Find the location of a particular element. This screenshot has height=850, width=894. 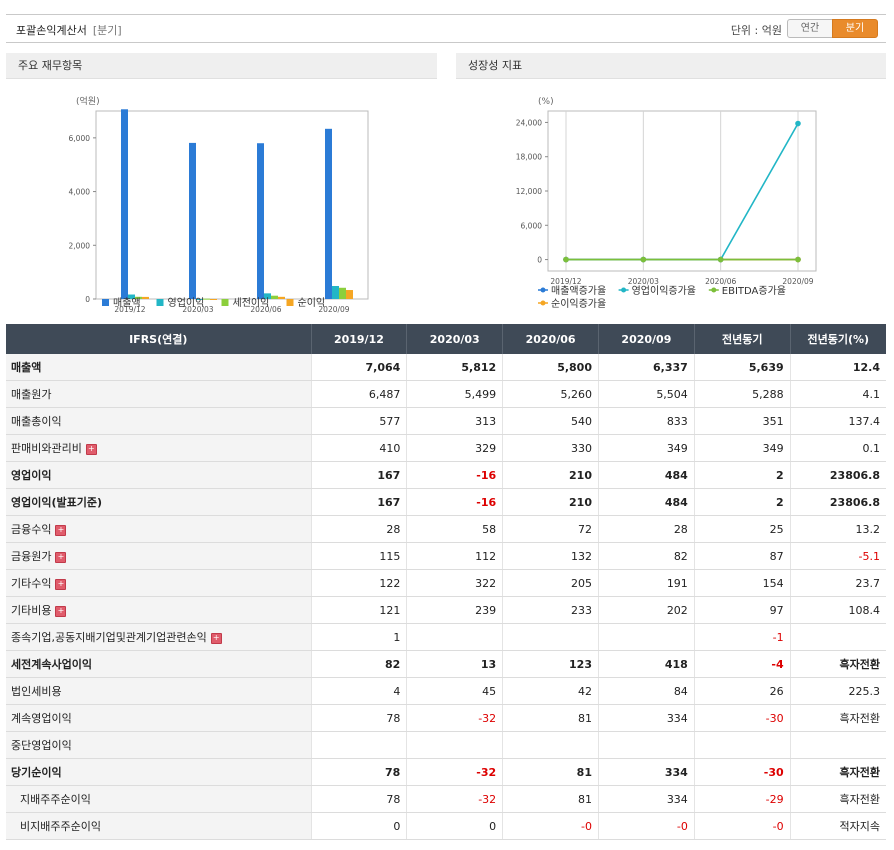

row-label: 금융수익 + is located at coordinates (159, 529).